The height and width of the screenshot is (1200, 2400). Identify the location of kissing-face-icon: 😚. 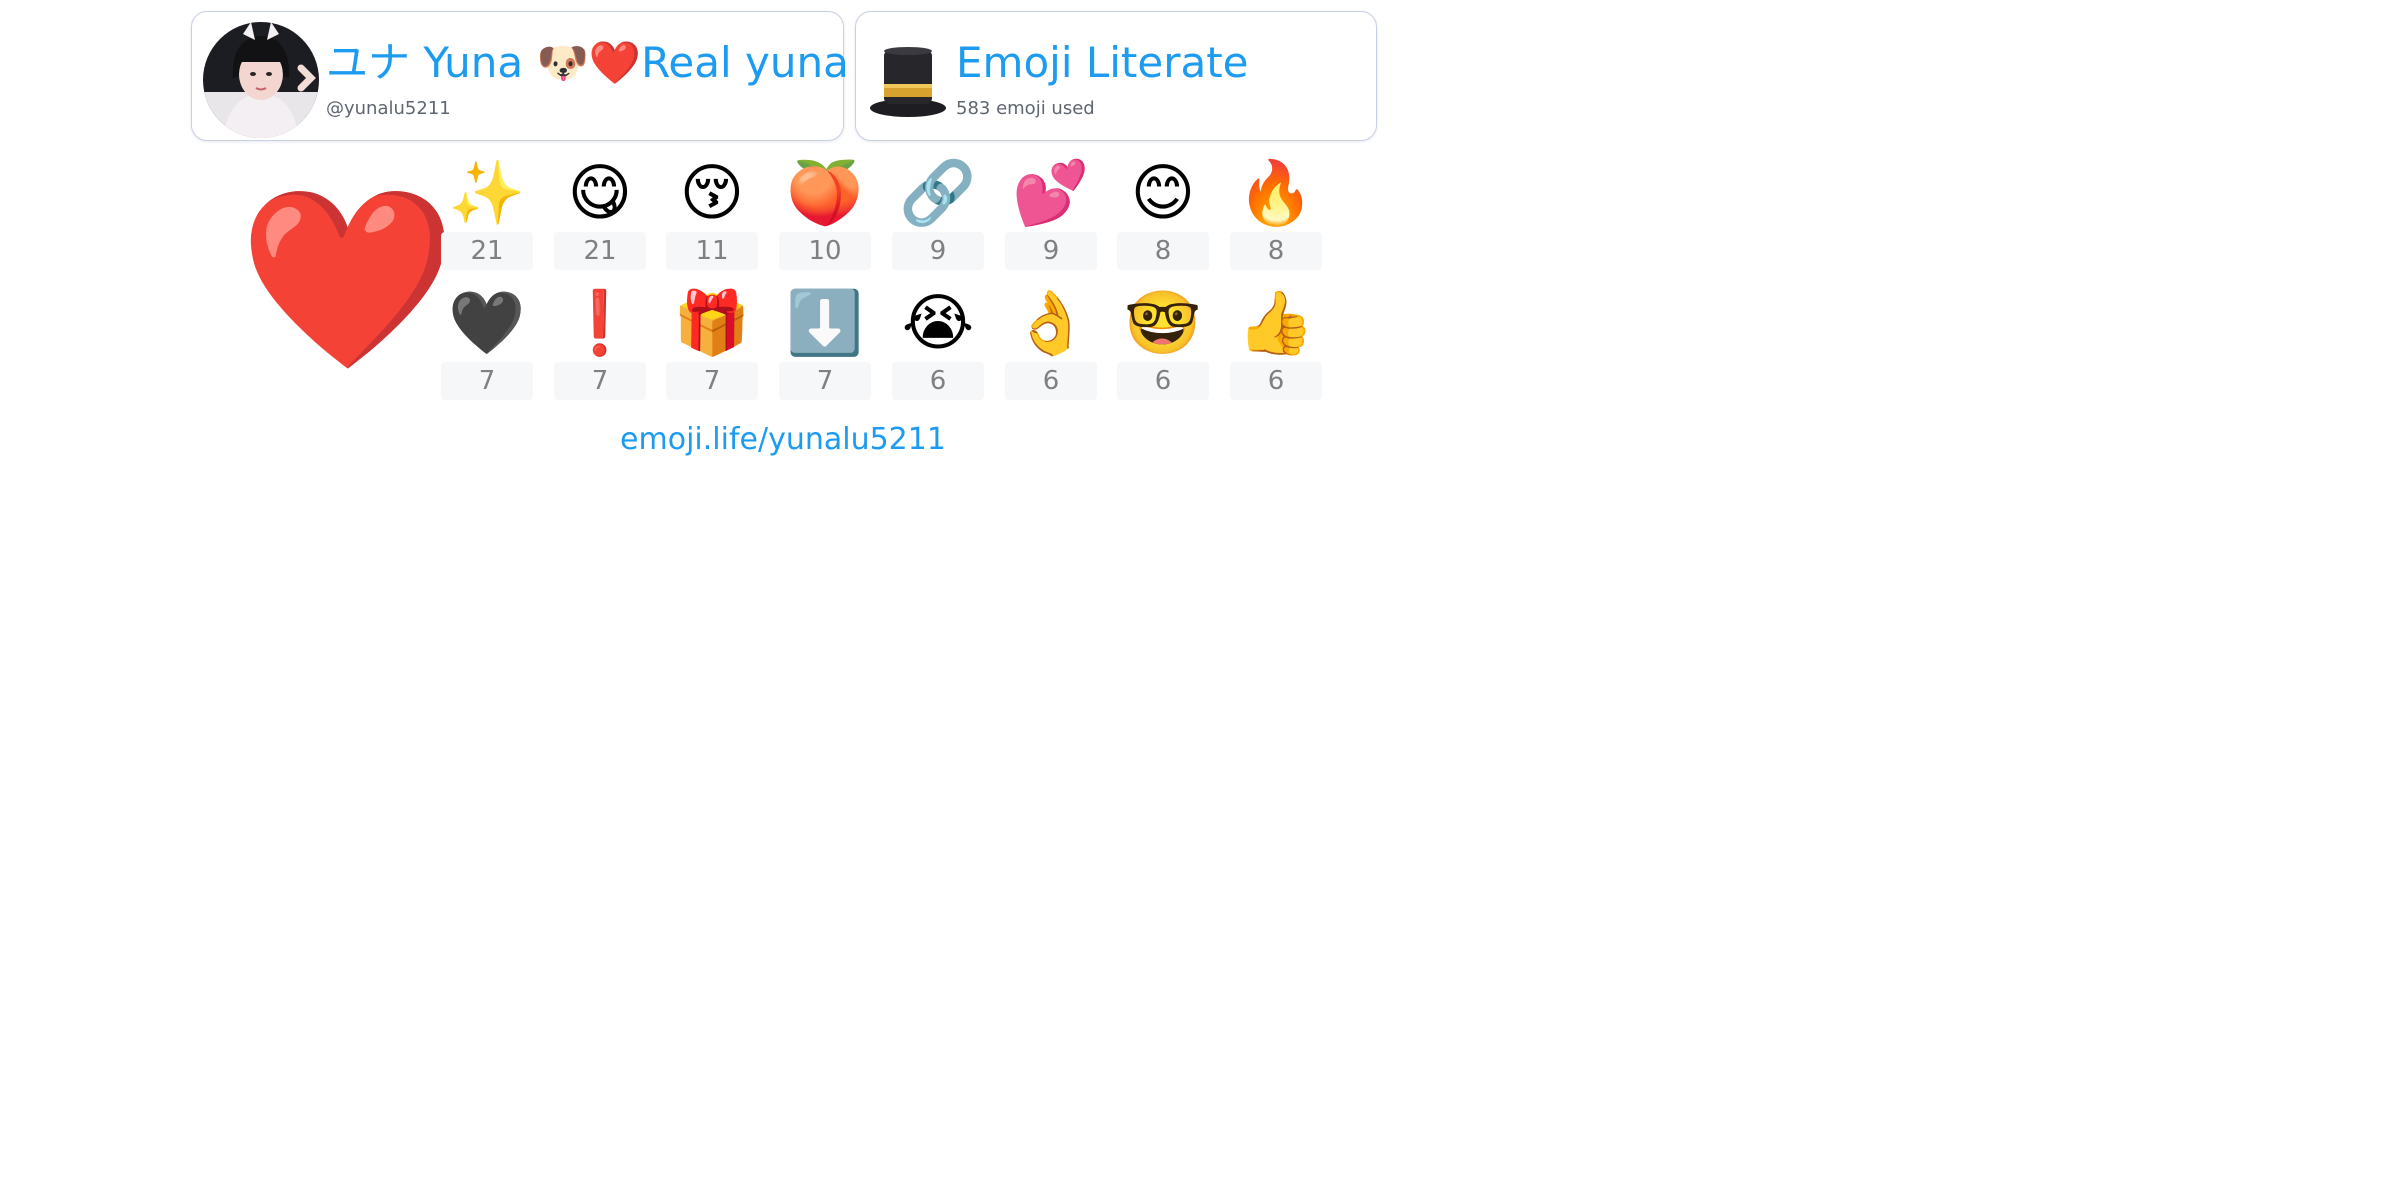
(712, 192).